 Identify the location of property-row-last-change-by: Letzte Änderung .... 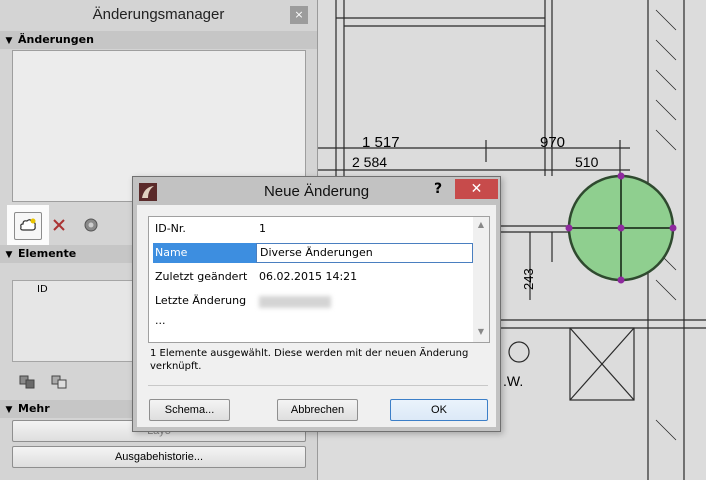
(312, 309).